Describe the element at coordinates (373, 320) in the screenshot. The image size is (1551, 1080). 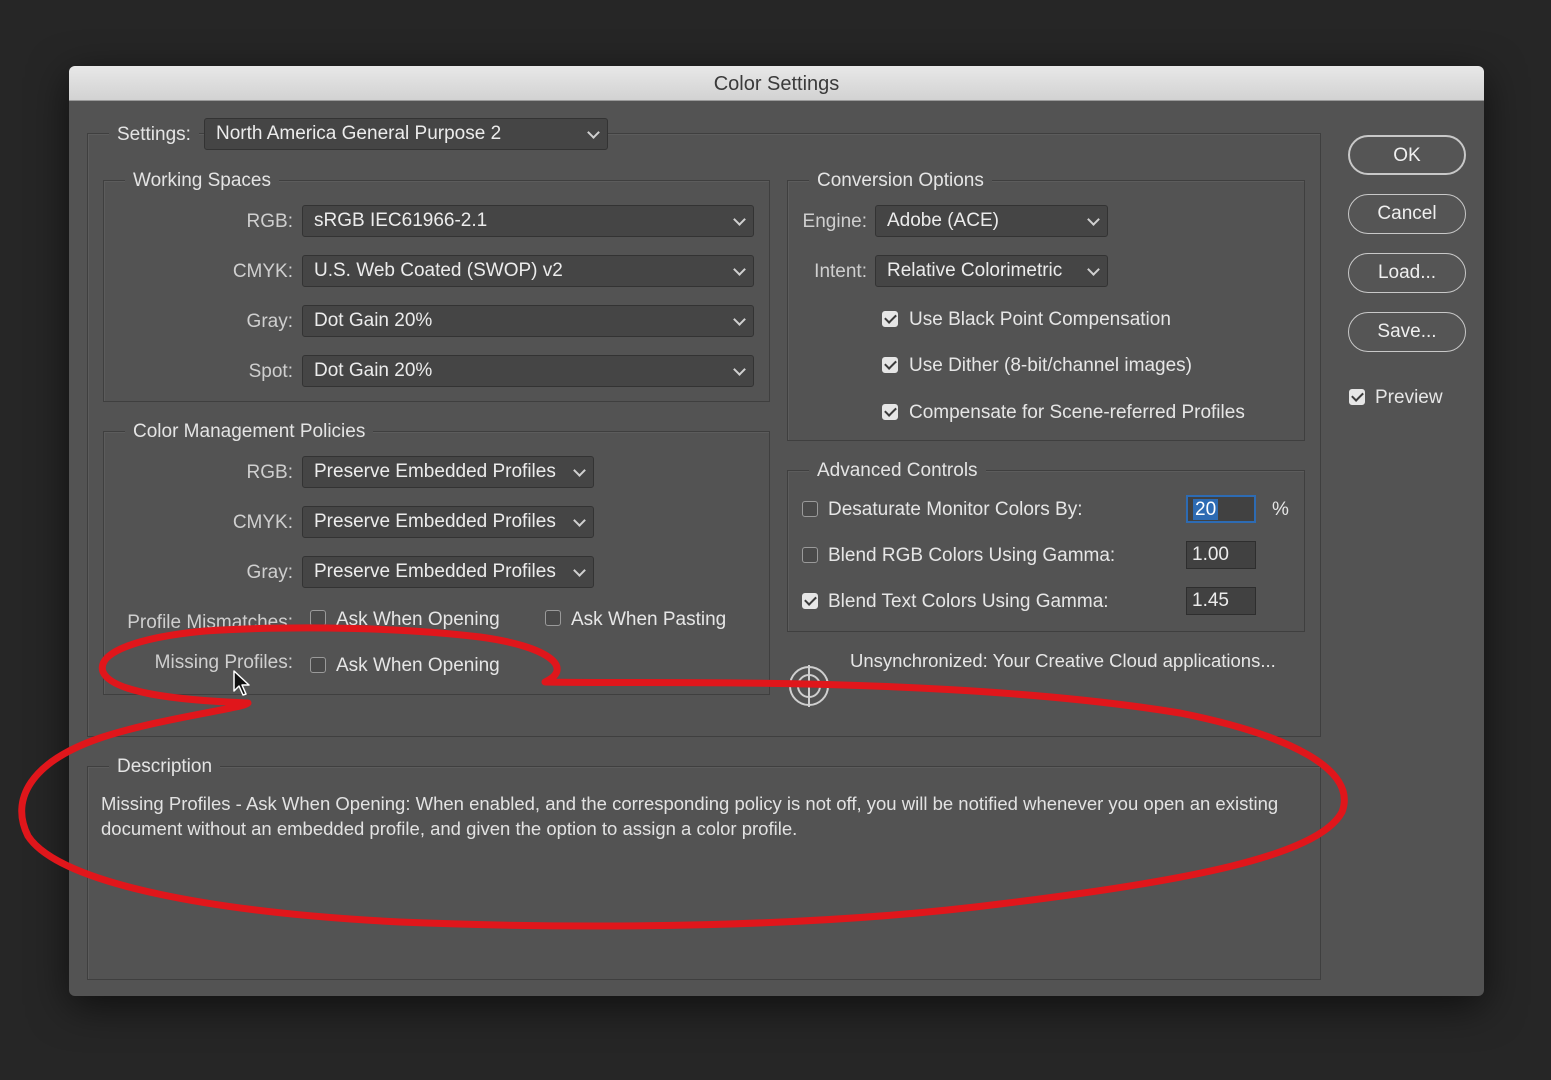
I see `ws-gray-value: Dot Gain 20%` at that location.